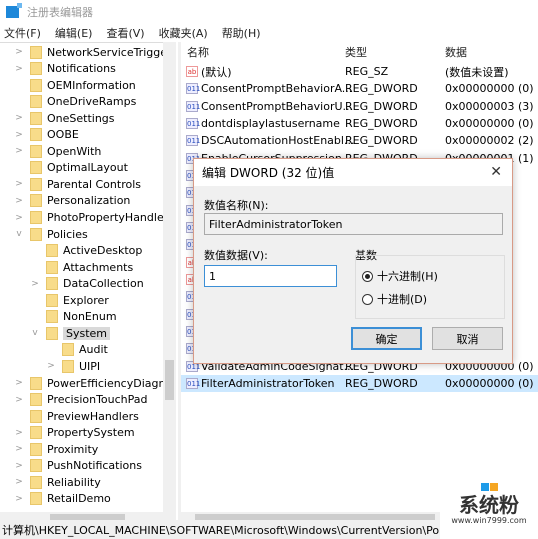 The height and width of the screenshot is (539, 538). I want to click on tree-item: > PrecisionTouchPad, so click(81, 400).